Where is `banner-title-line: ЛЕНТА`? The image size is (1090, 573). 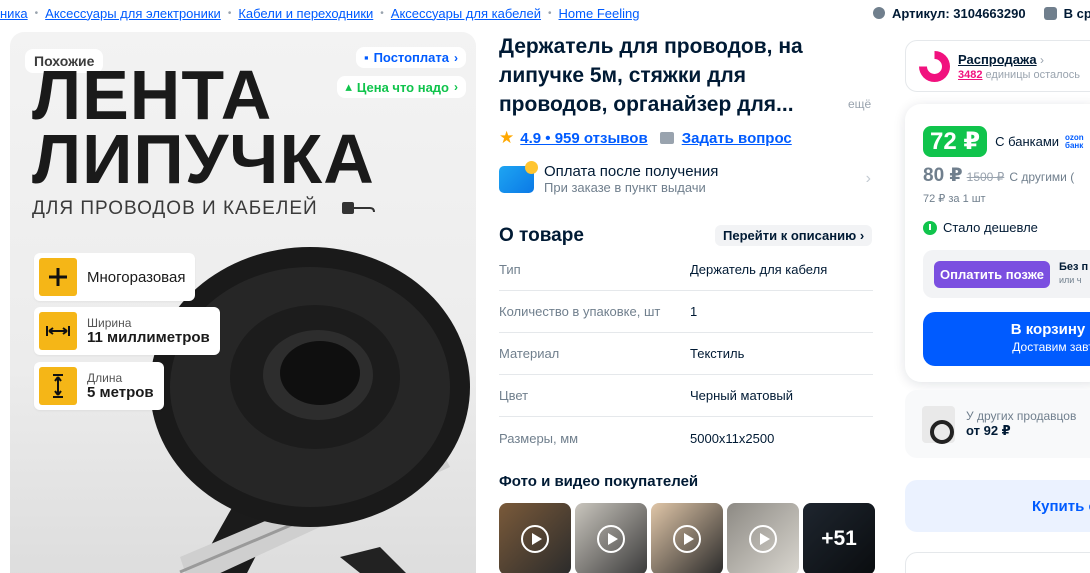 banner-title-line: ЛЕНТА is located at coordinates (152, 95).